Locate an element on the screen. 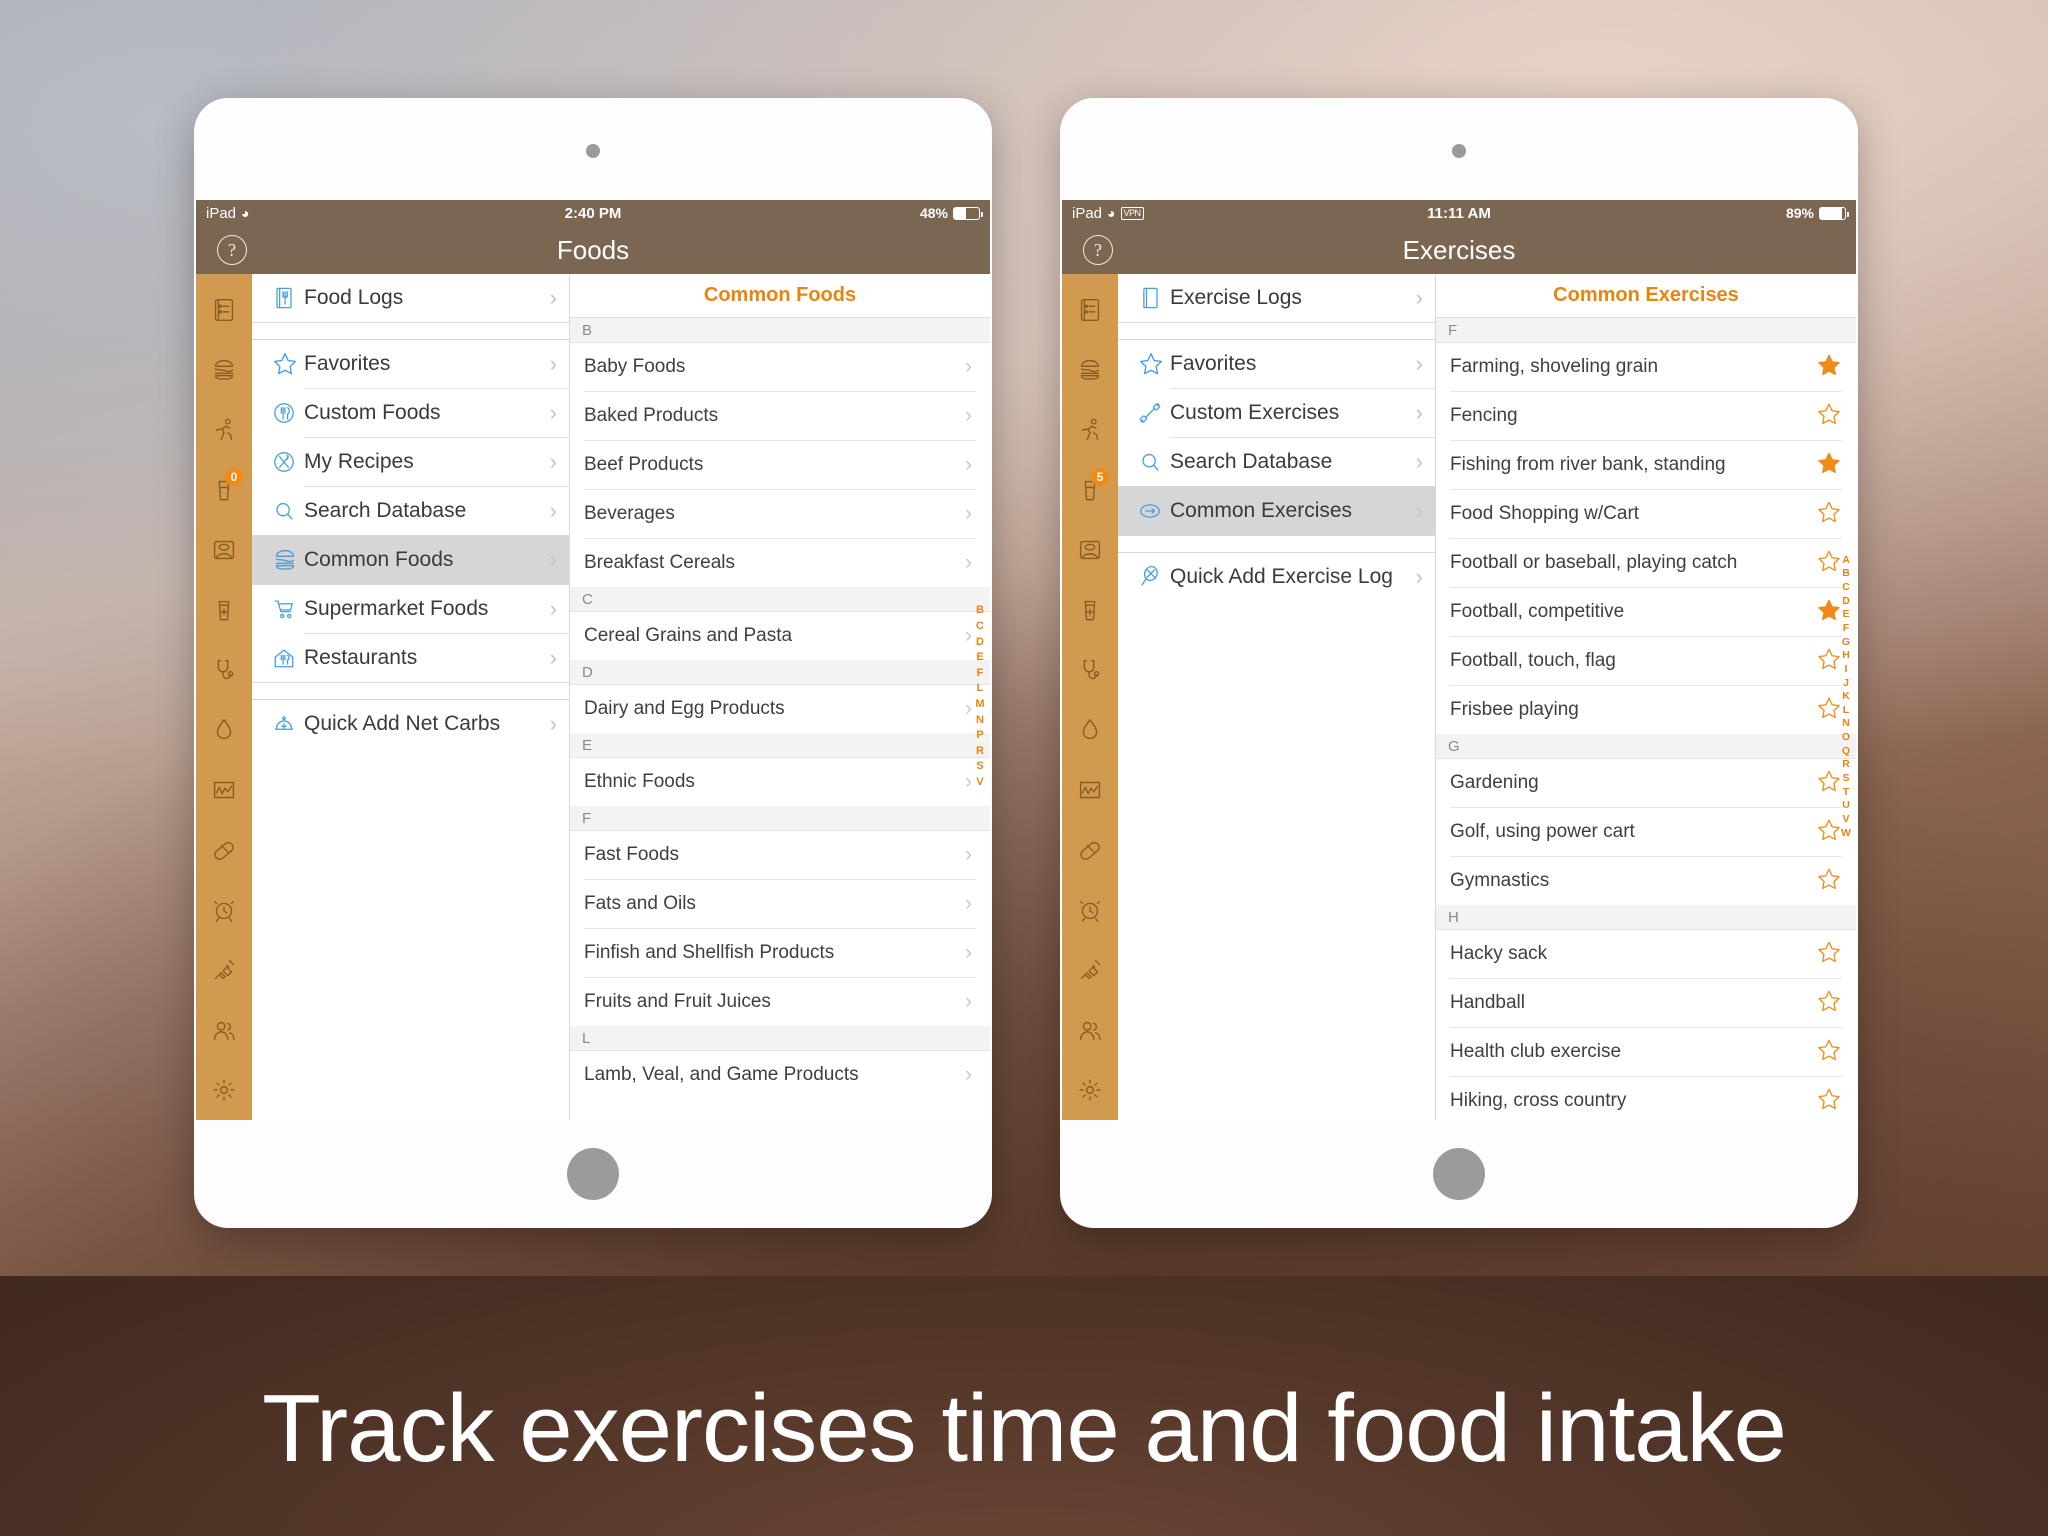 This screenshot has height=1536, width=2048. menu-item-common-exercises: Common Exercises › is located at coordinates (1276, 511).